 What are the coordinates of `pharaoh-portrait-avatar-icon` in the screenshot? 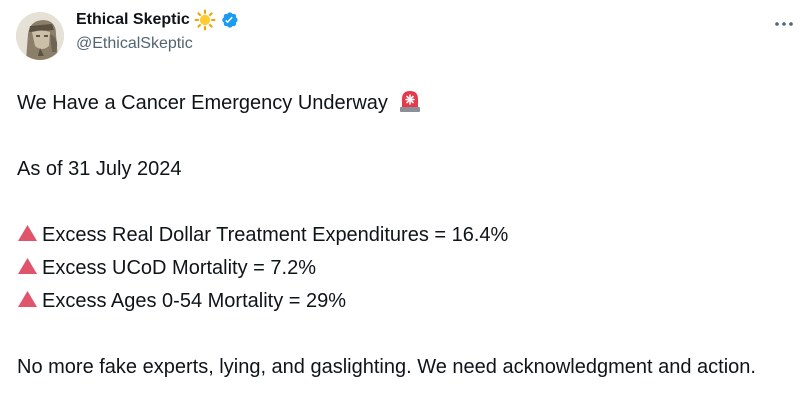 It's located at (40, 36).